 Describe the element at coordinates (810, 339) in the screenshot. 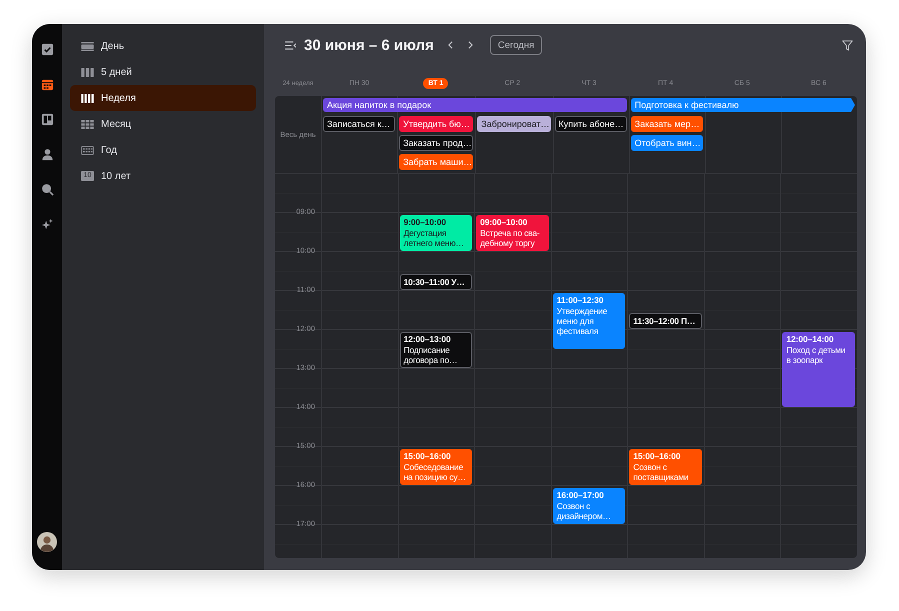

I see `event-time: 12:00–14:00` at that location.